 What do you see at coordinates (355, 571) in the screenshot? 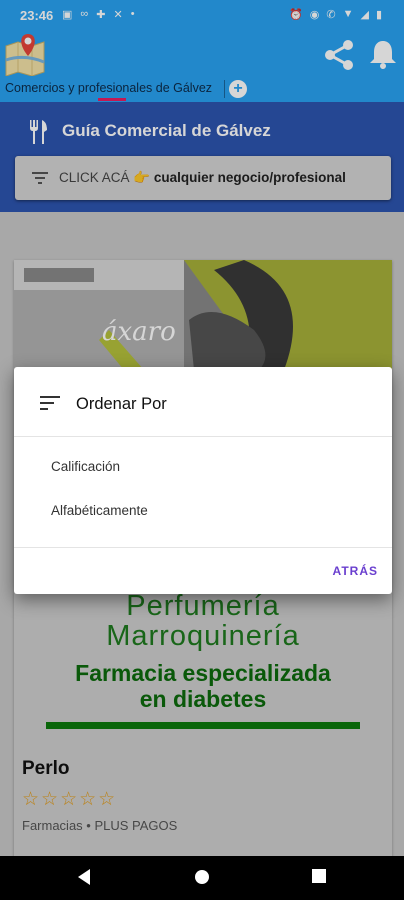
I see `back-button: ATRÁS` at bounding box center [355, 571].